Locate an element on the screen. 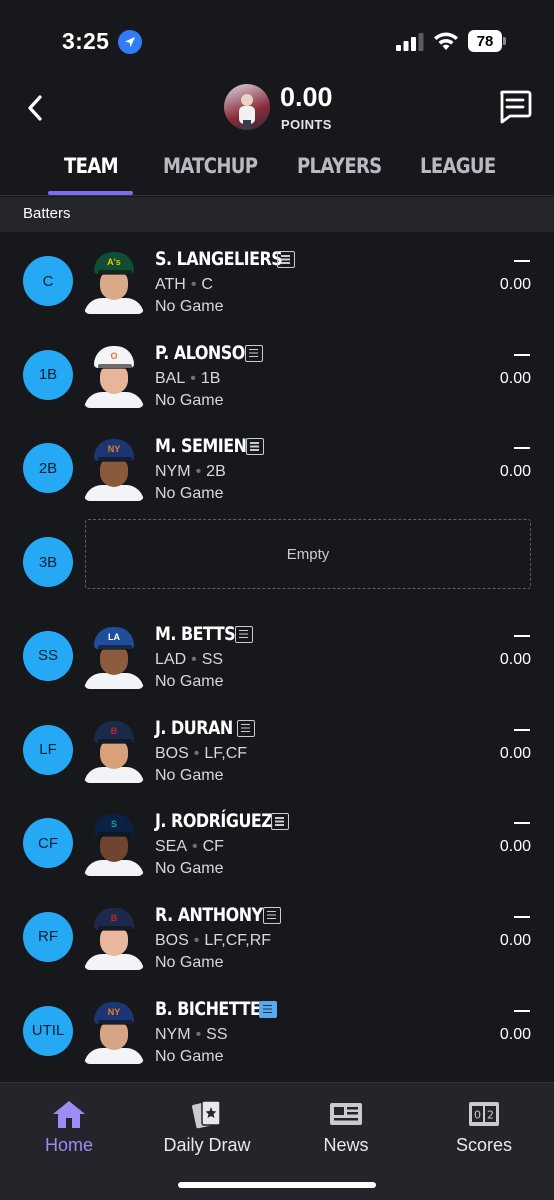 Image resolution: width=554 pixels, height=1200 pixels. position-badge: LF is located at coordinates (48, 749).